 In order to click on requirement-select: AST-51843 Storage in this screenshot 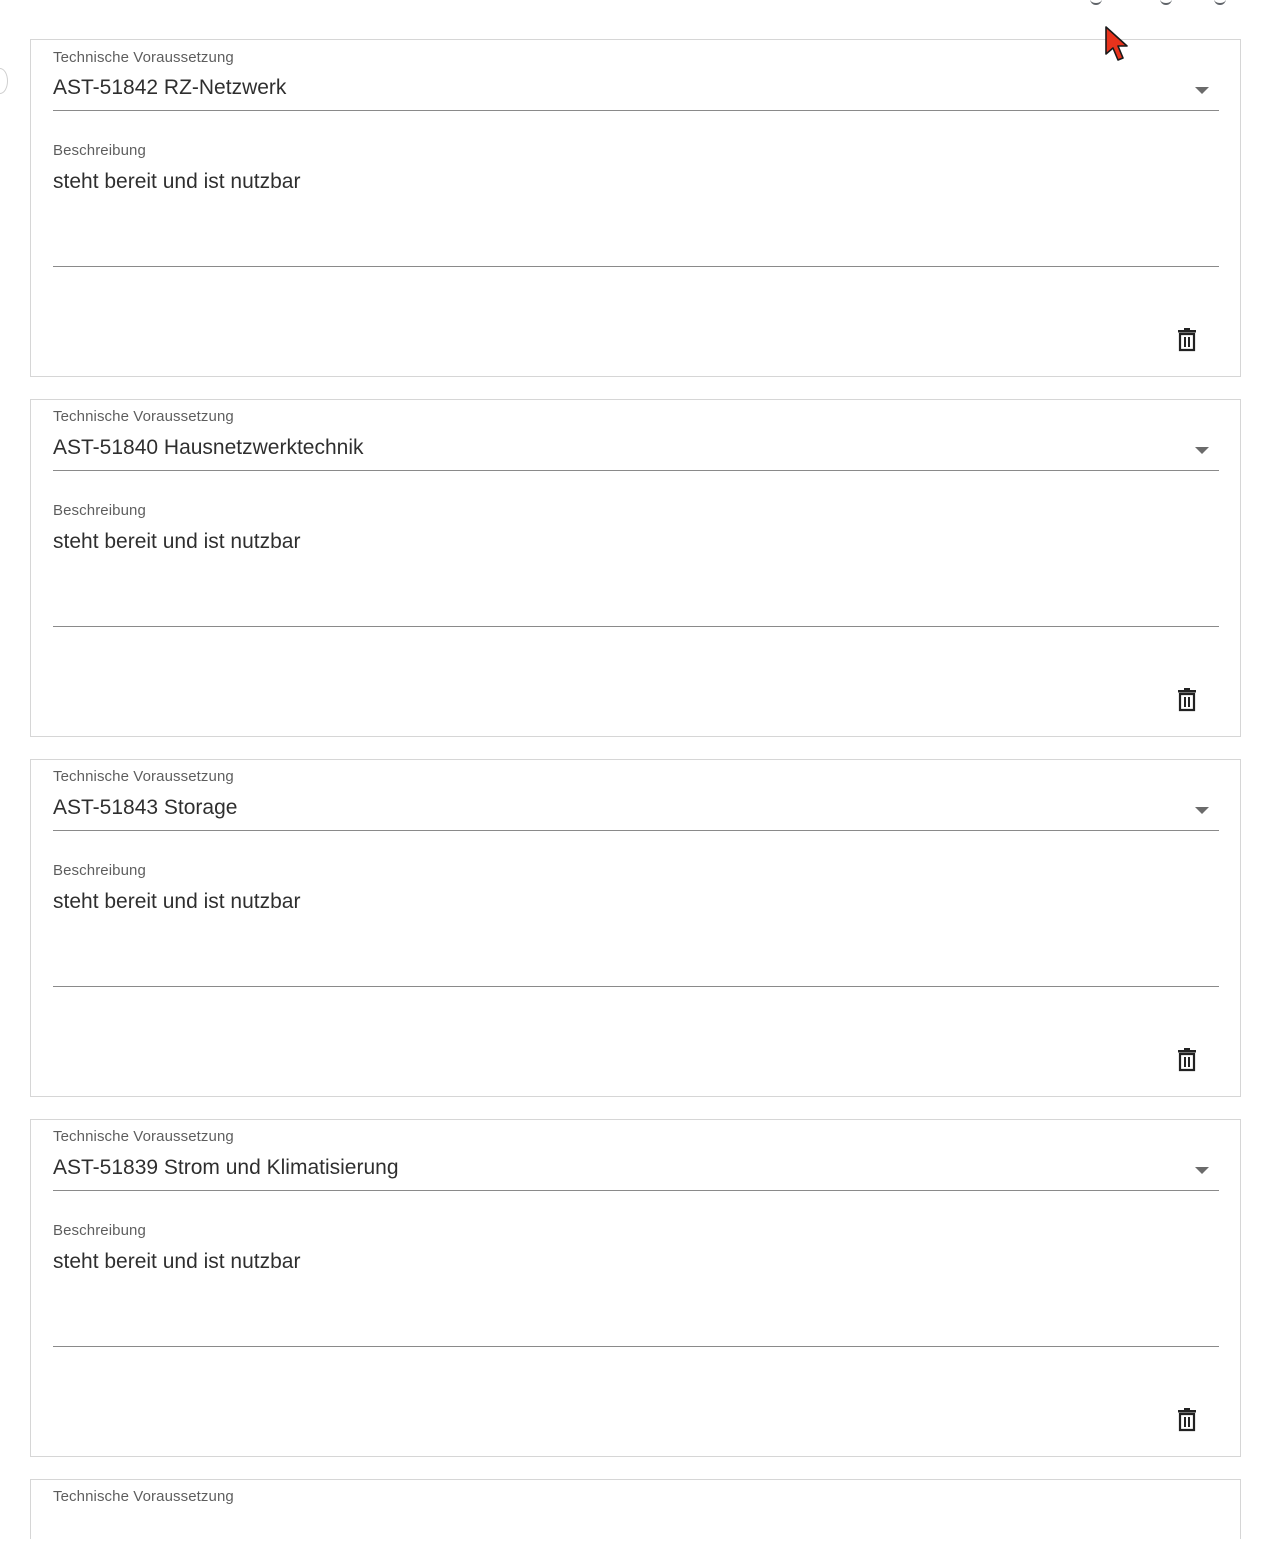, I will do `click(636, 812)`.